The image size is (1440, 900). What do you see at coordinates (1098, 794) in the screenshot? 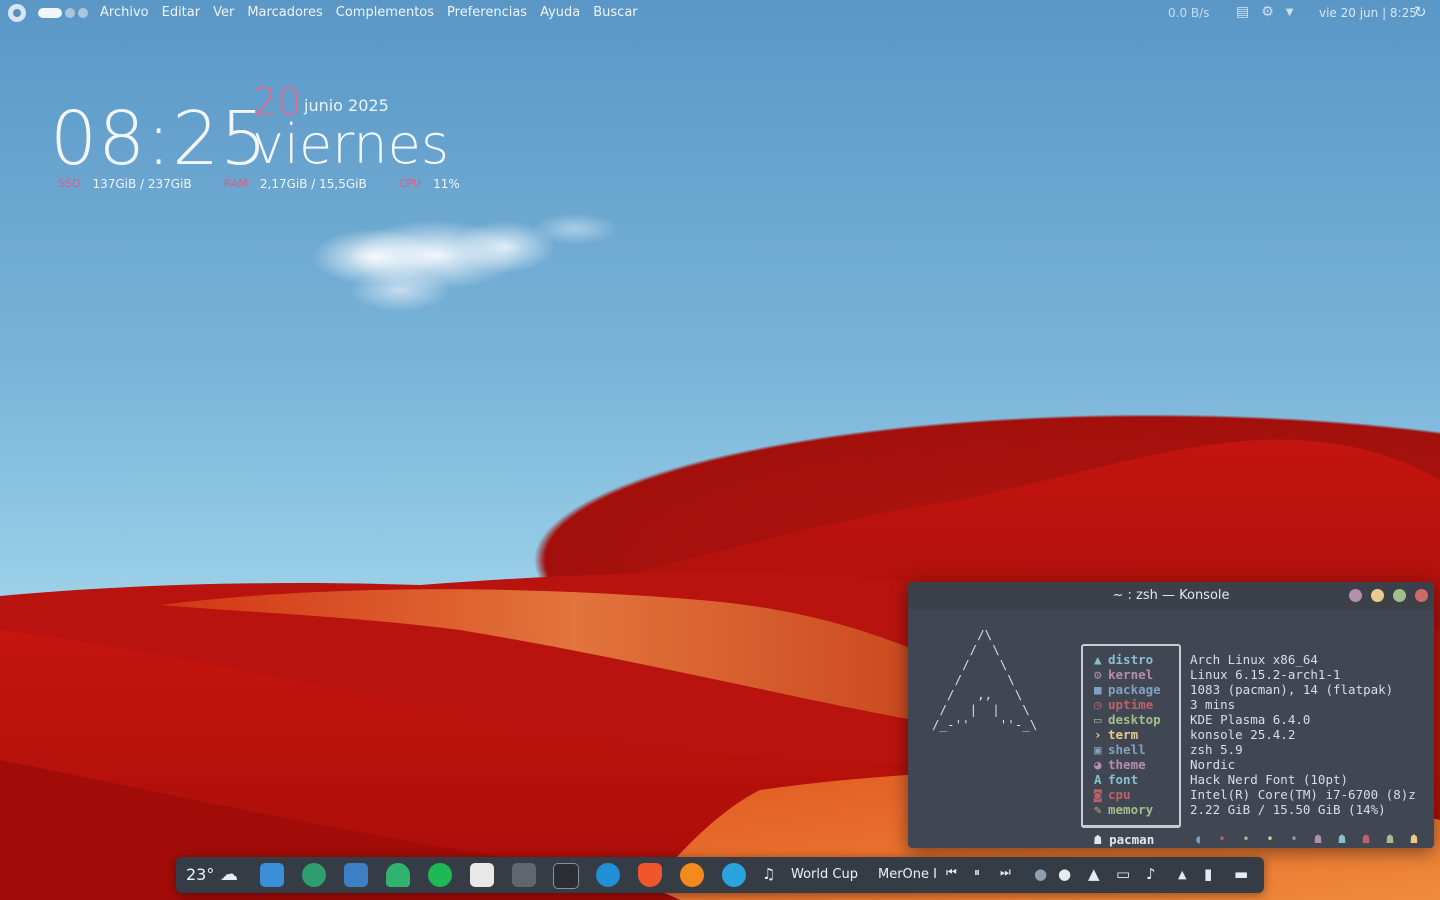
I see `chip-icon: ◙` at bounding box center [1098, 794].